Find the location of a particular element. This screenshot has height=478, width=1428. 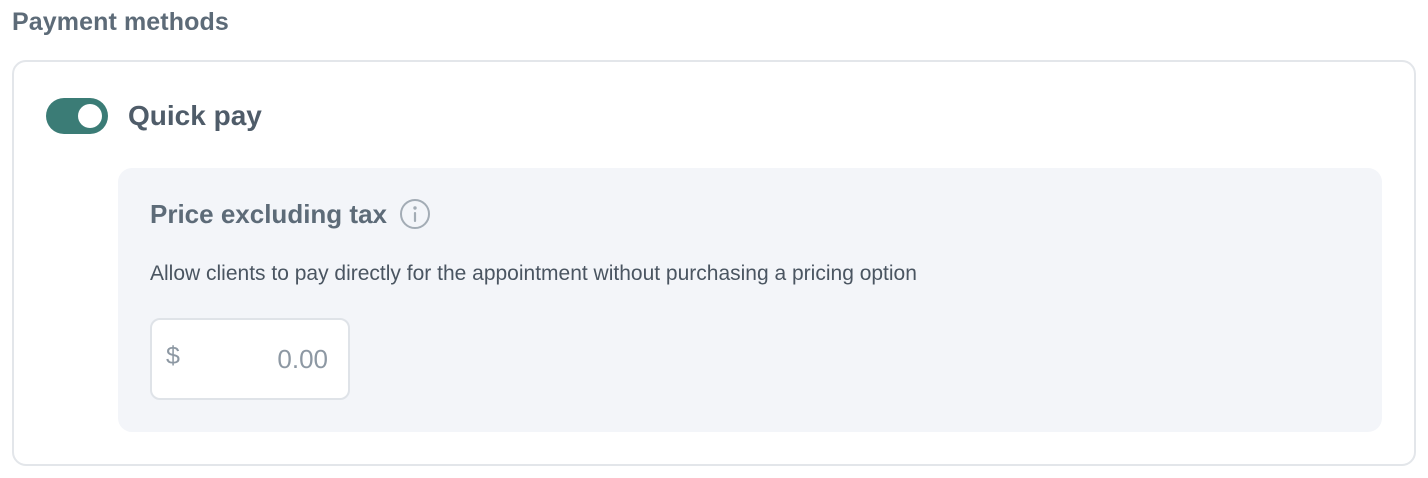

price-title: Price excluding tax is located at coordinates (268, 213).